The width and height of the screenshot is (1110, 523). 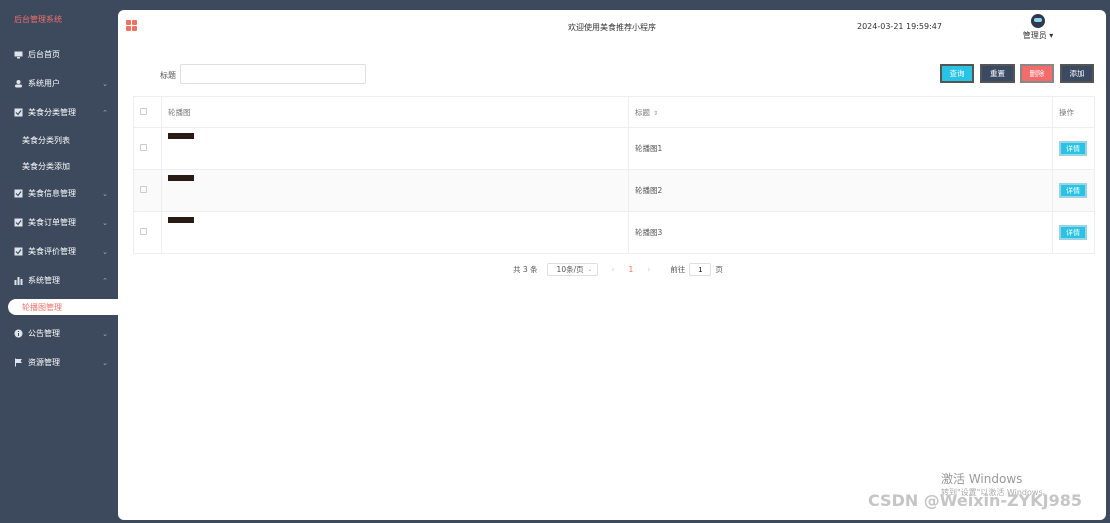 I want to click on column-header-actions: 操作, so click(x=1073, y=112).